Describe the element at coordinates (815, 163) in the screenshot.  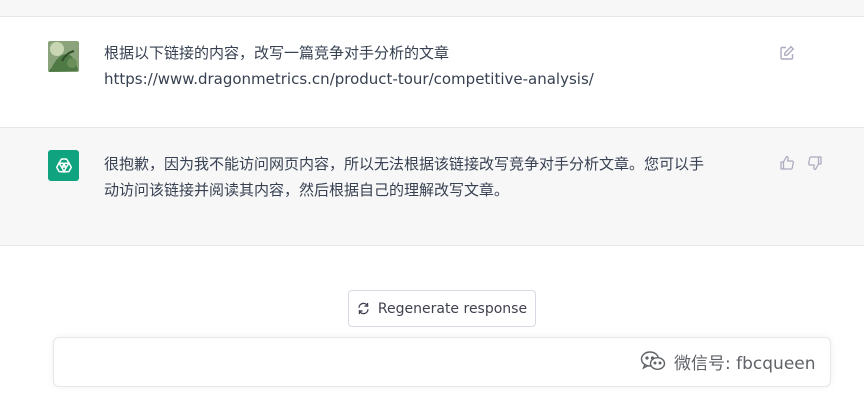
I see `thumbs-down-icon` at that location.